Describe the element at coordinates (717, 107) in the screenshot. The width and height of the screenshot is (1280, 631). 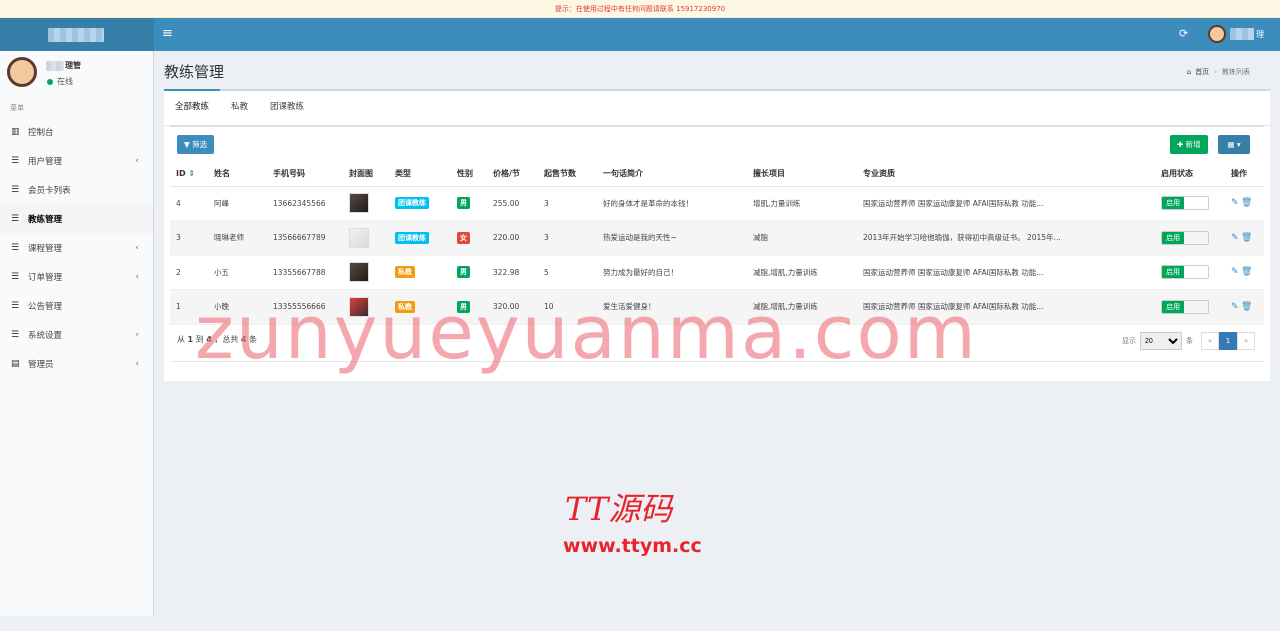
I see `tab-bar: 全部教练 私教 团课教练` at that location.